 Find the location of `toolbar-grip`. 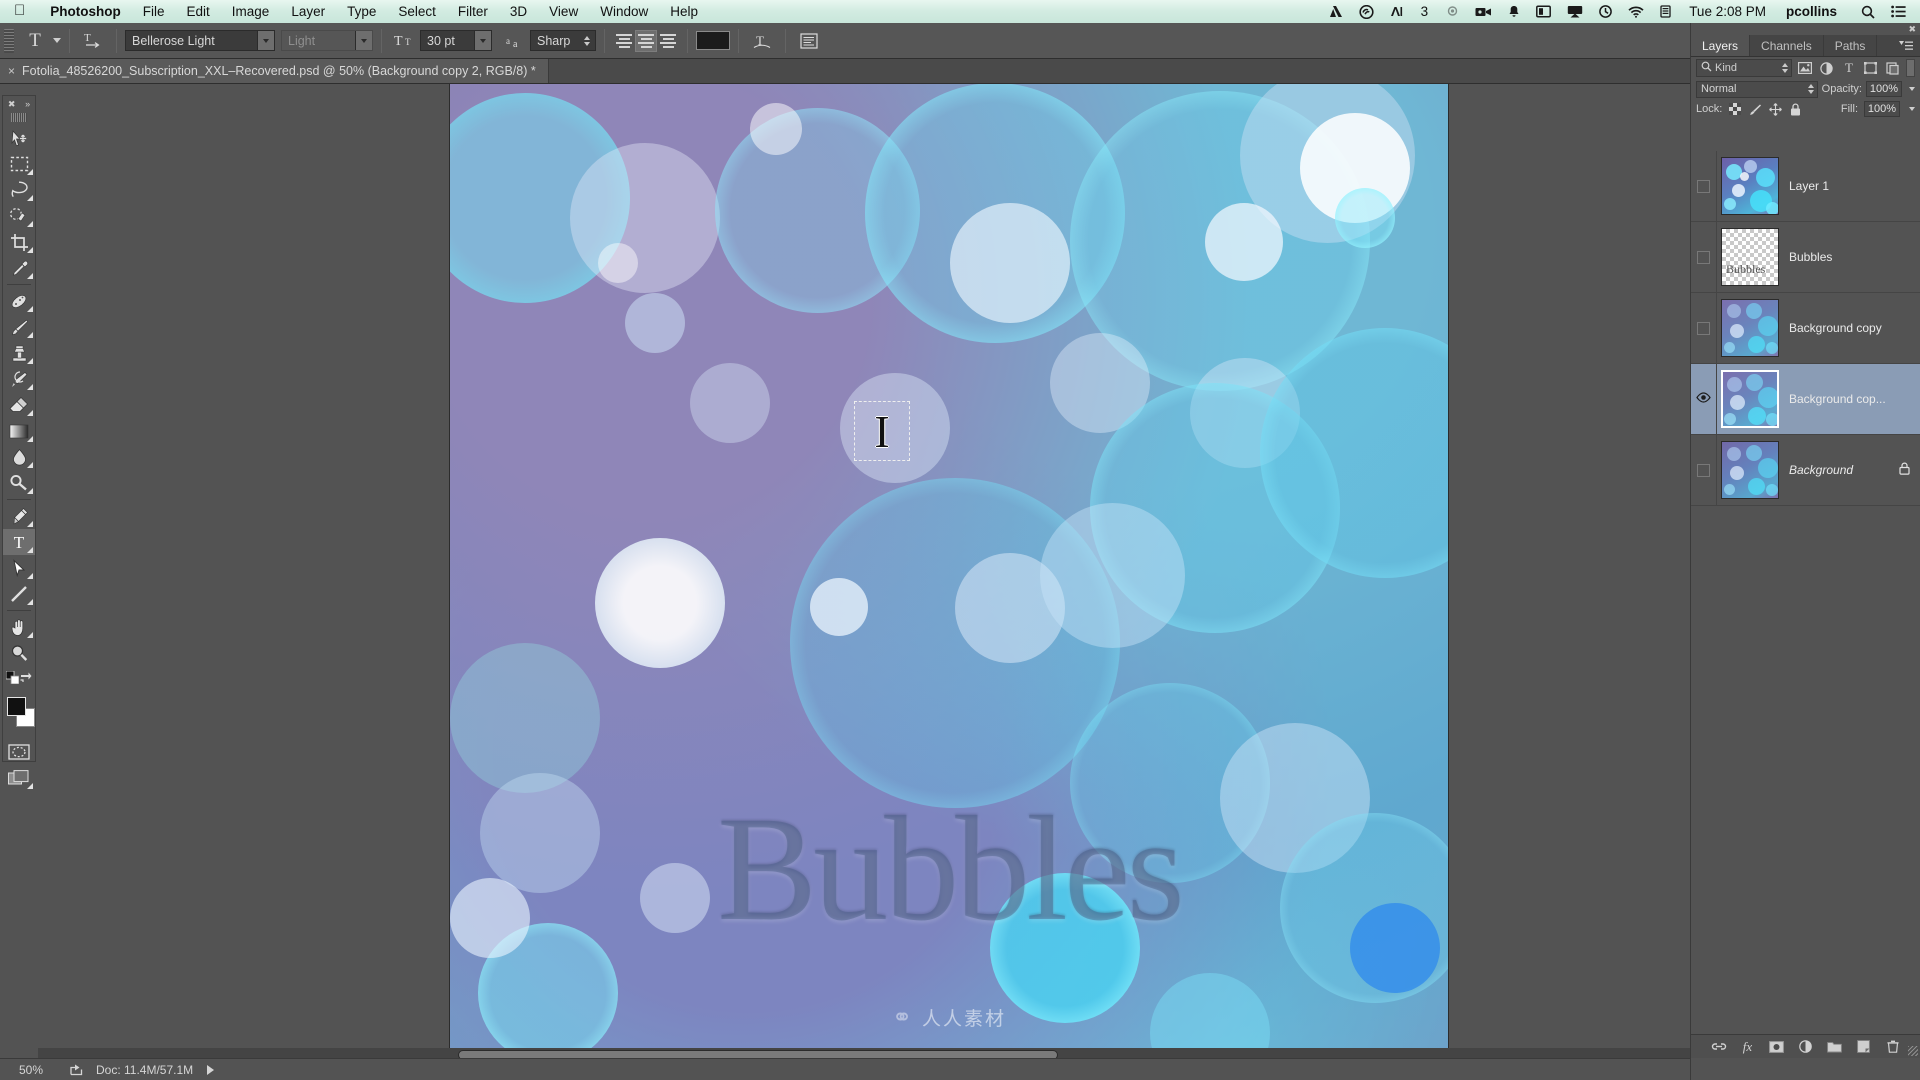

toolbar-grip is located at coordinates (19, 117).